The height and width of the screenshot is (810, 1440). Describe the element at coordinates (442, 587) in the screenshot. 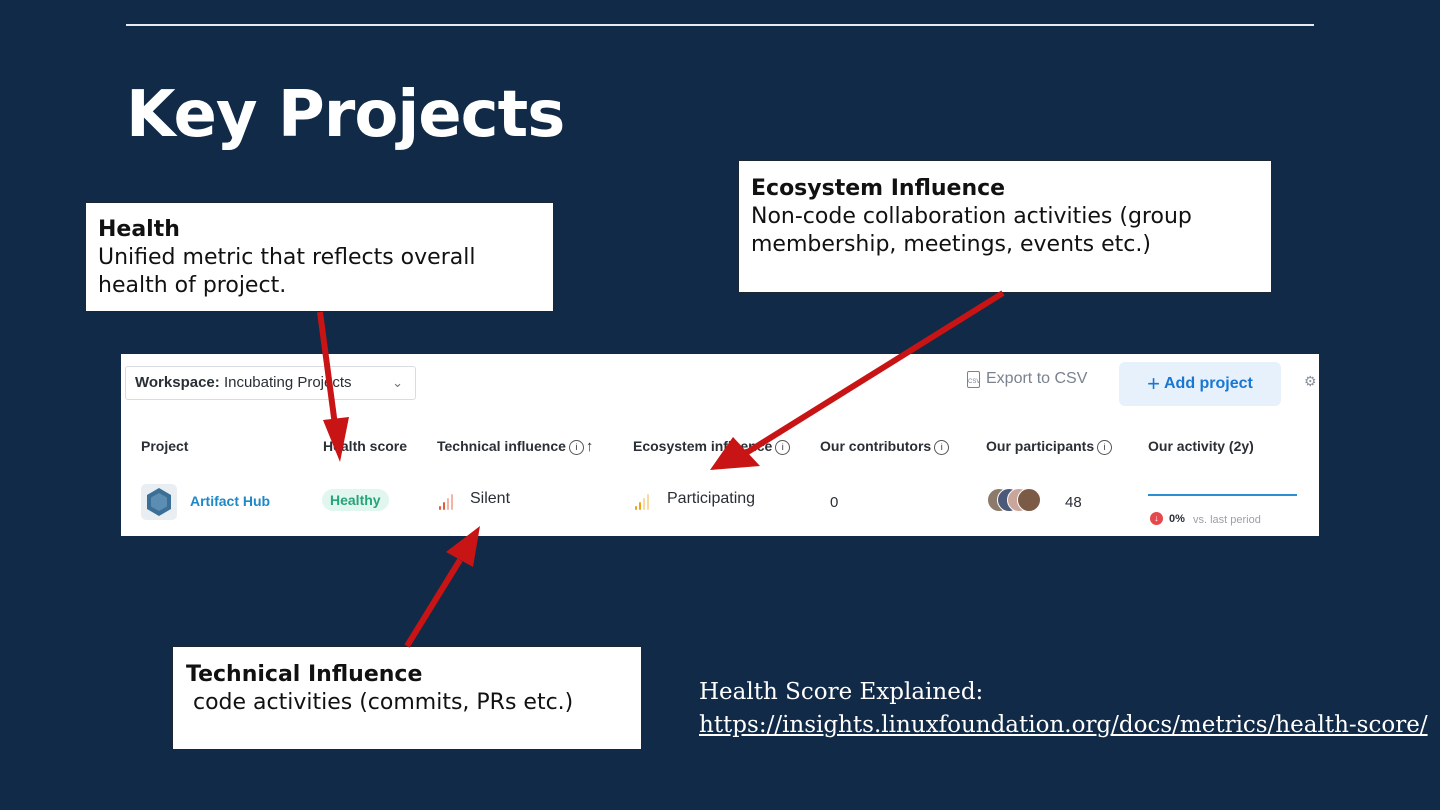

I see `technical-arrow` at that location.